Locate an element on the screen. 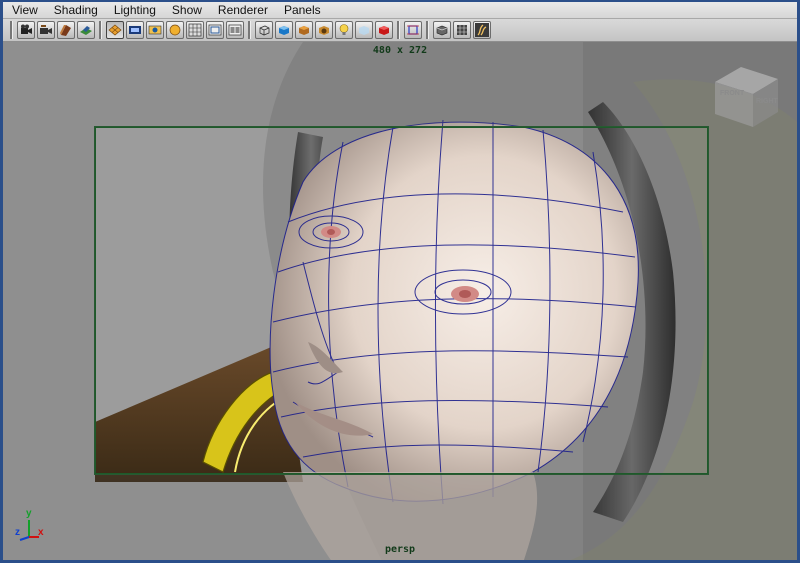  menu-lighting: Lighting is located at coordinates (134, 10).